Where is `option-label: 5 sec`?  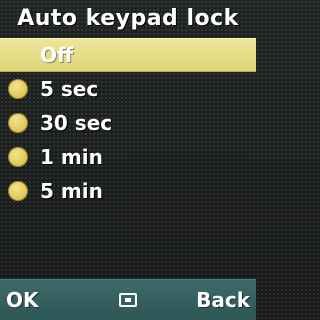 option-label: 5 sec is located at coordinates (69, 89).